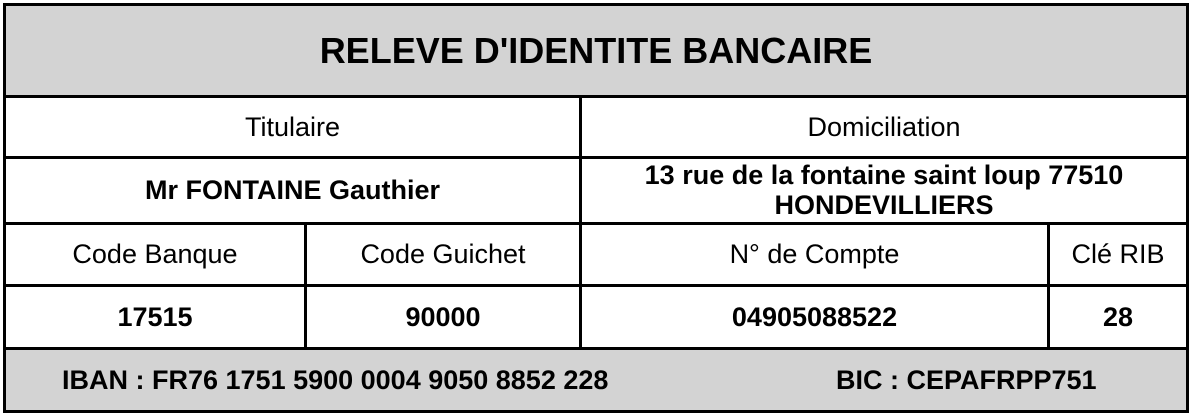 This screenshot has height=416, width=1192. I want to click on numero-compte-value: 04905088522, so click(816, 317).